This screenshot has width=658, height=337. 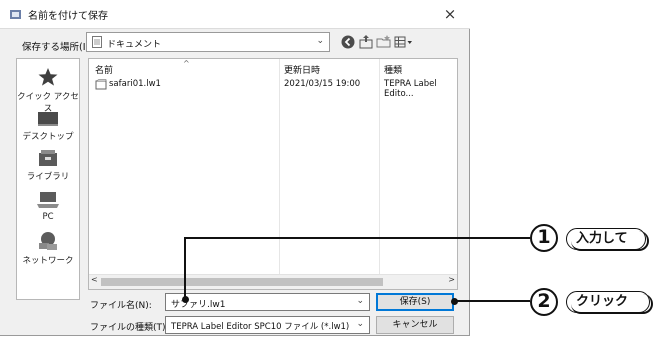 I want to click on filetype-value: TEPRA Label Editor SPC10 ファイル (*.lw1), so click(x=260, y=327).